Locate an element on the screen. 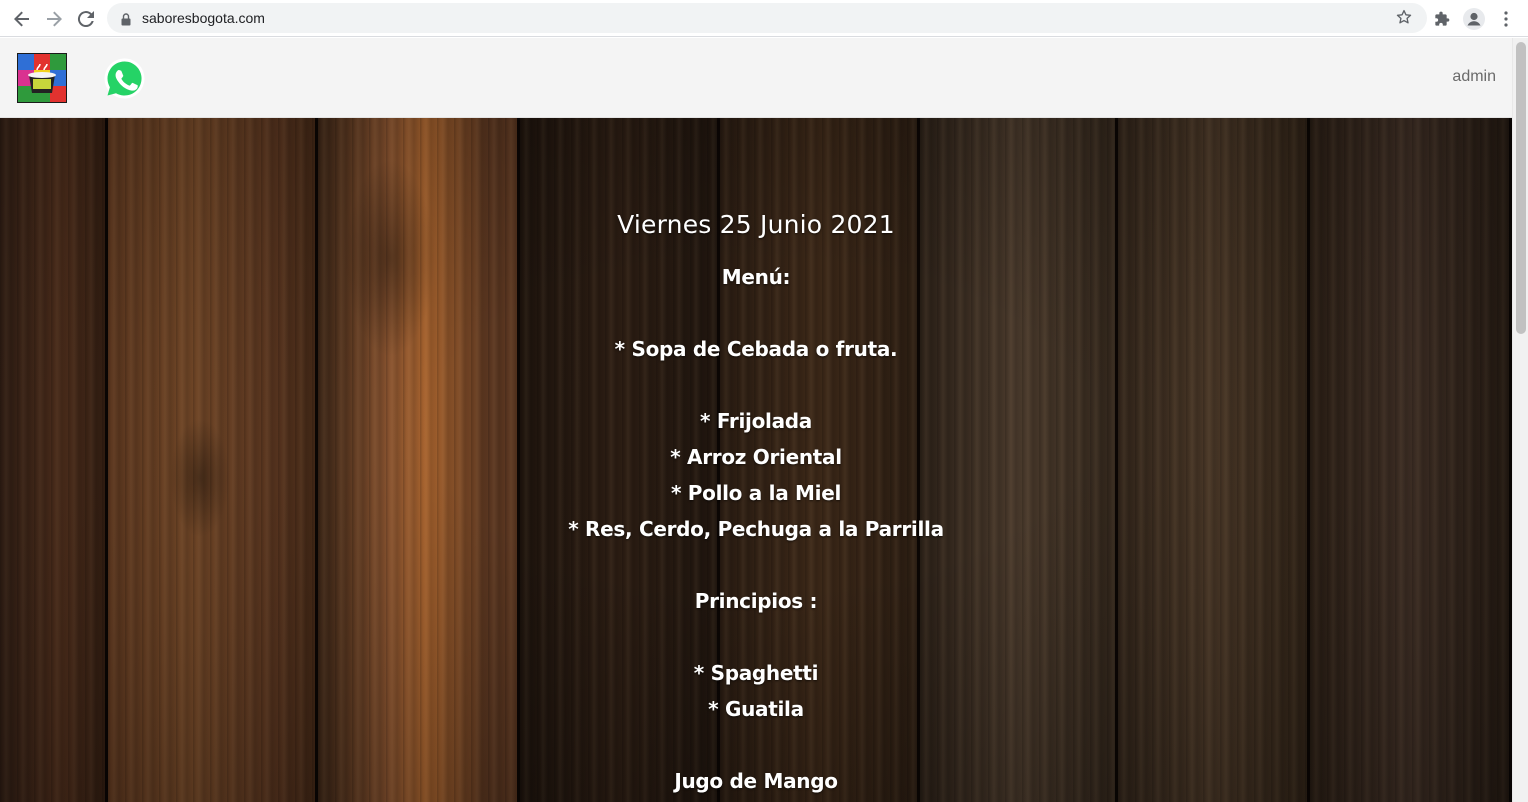  browser-toolbar: saboresbogota.com is located at coordinates (764, 18).